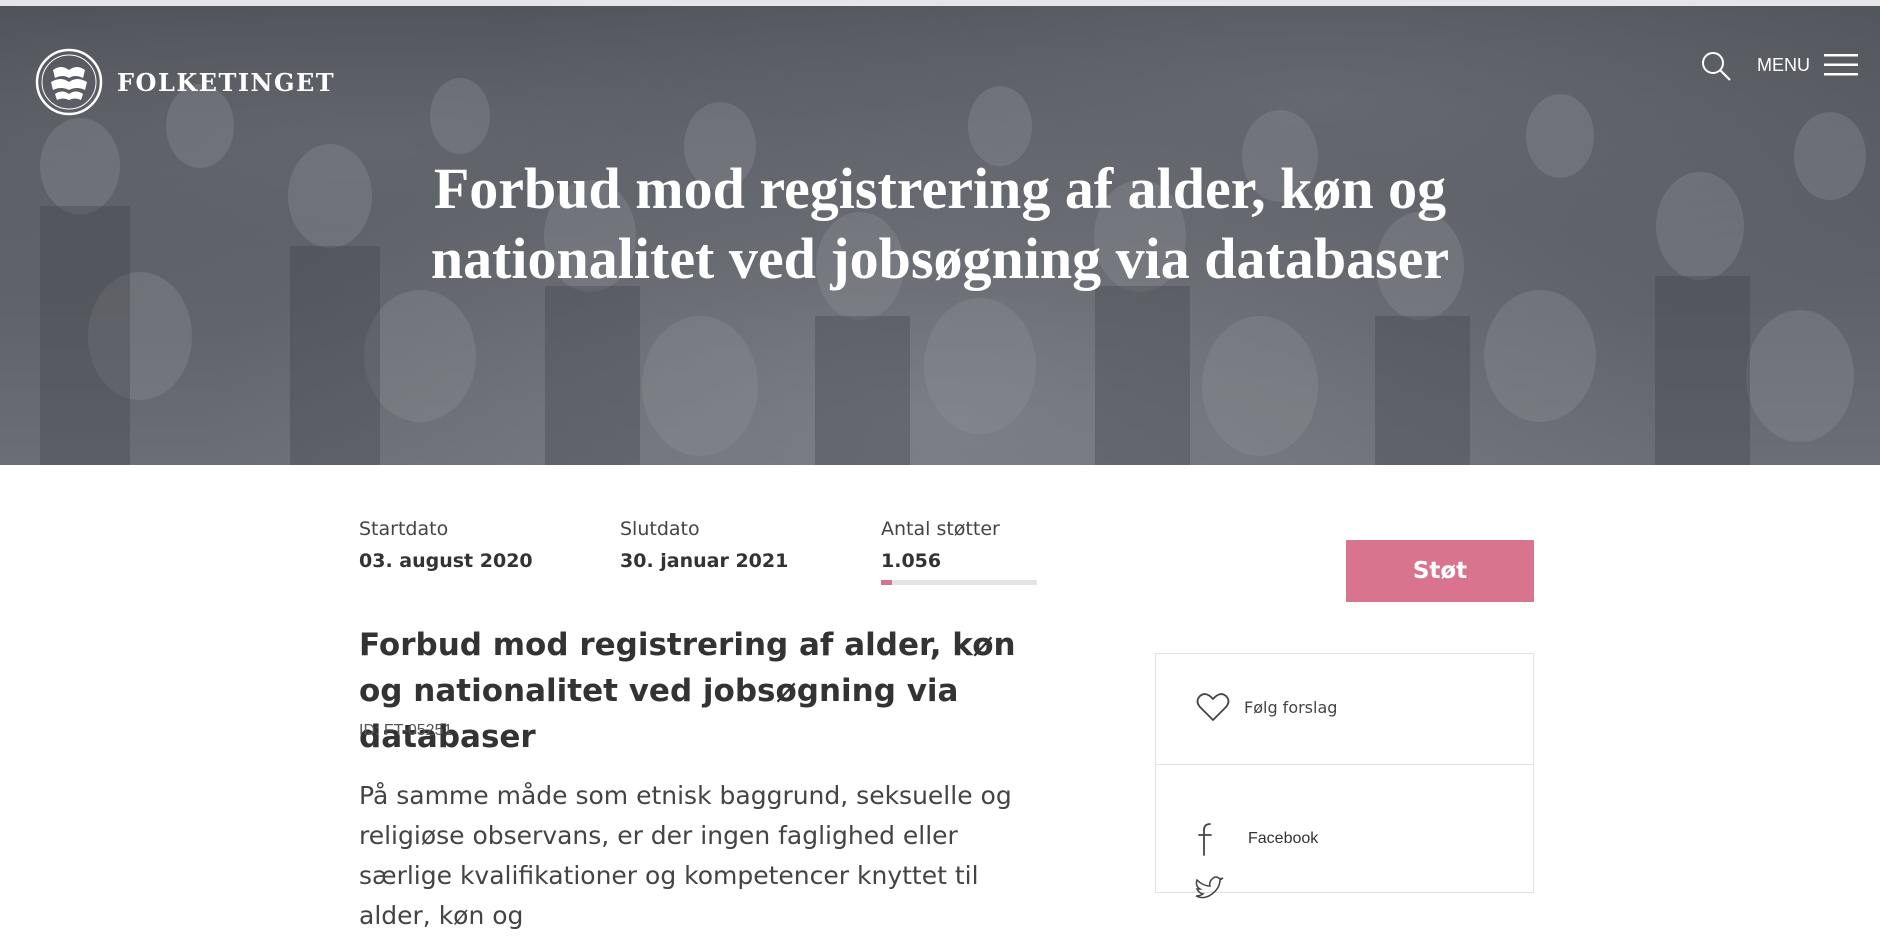 Image resolution: width=1880 pixels, height=936 pixels. I want to click on start-date: Startdato 03. august 2020, so click(446, 545).